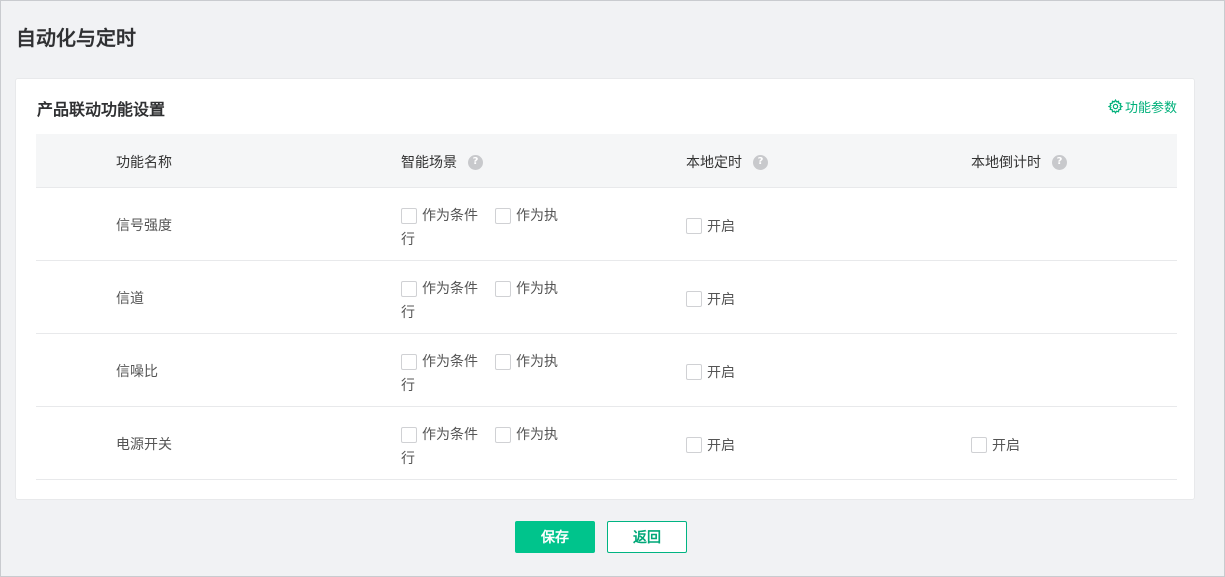  What do you see at coordinates (606, 443) in the screenshot?
I see `table-row: 电源开关 作为条件 作为执行 开启 开启` at bounding box center [606, 443].